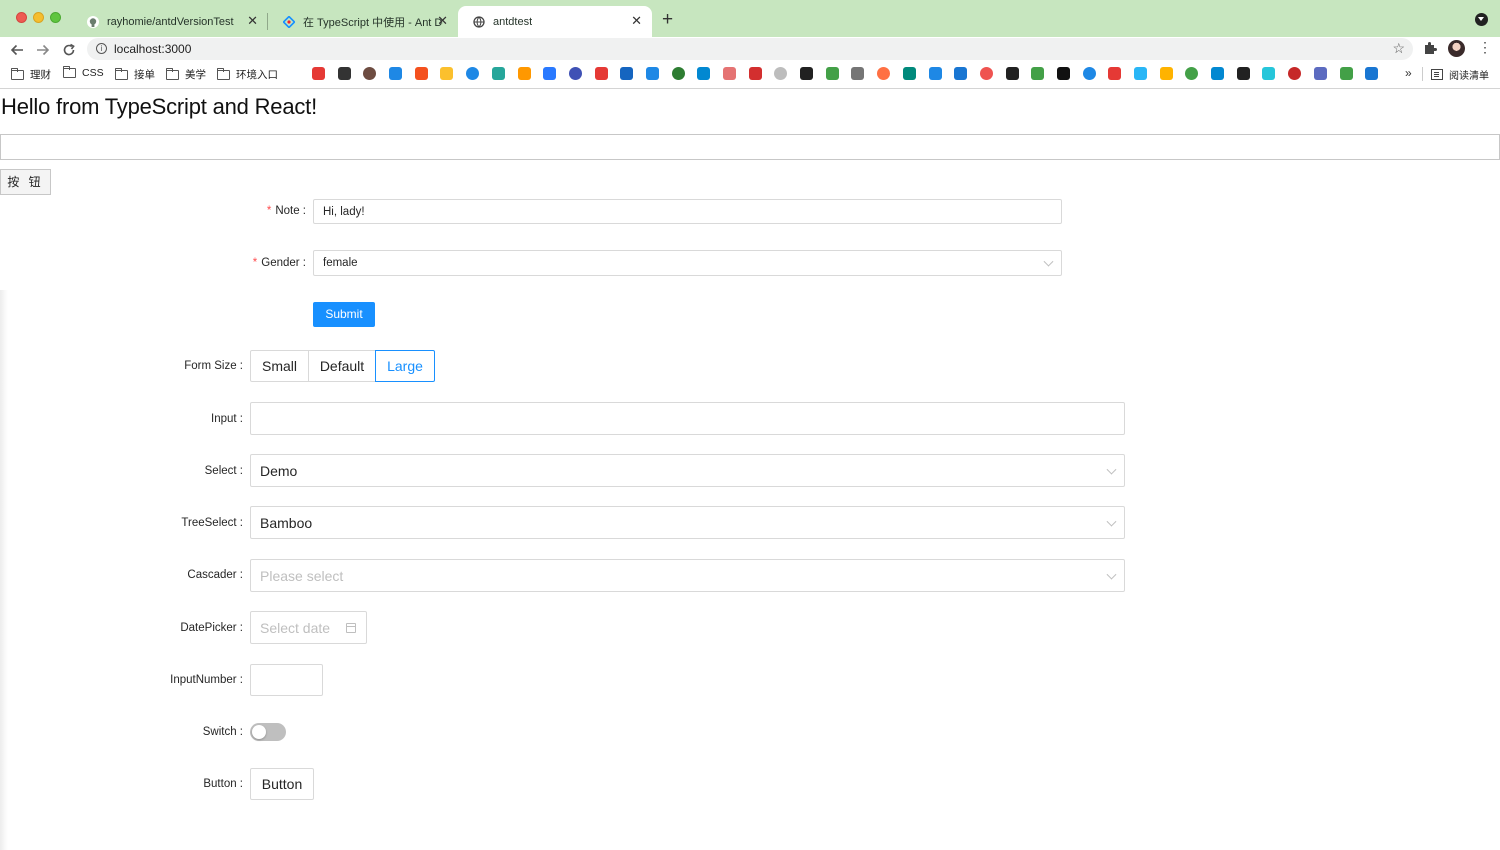  I want to click on treeselect-value: Bamboo, so click(286, 522).